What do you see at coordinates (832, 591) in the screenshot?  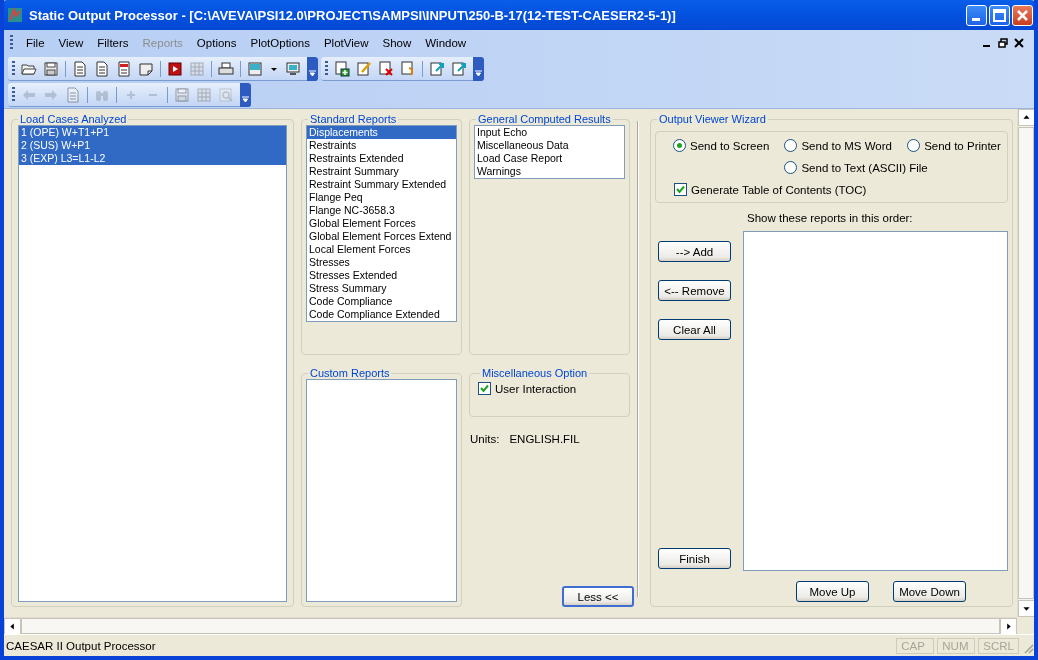 I see `move-button: Move Up` at bounding box center [832, 591].